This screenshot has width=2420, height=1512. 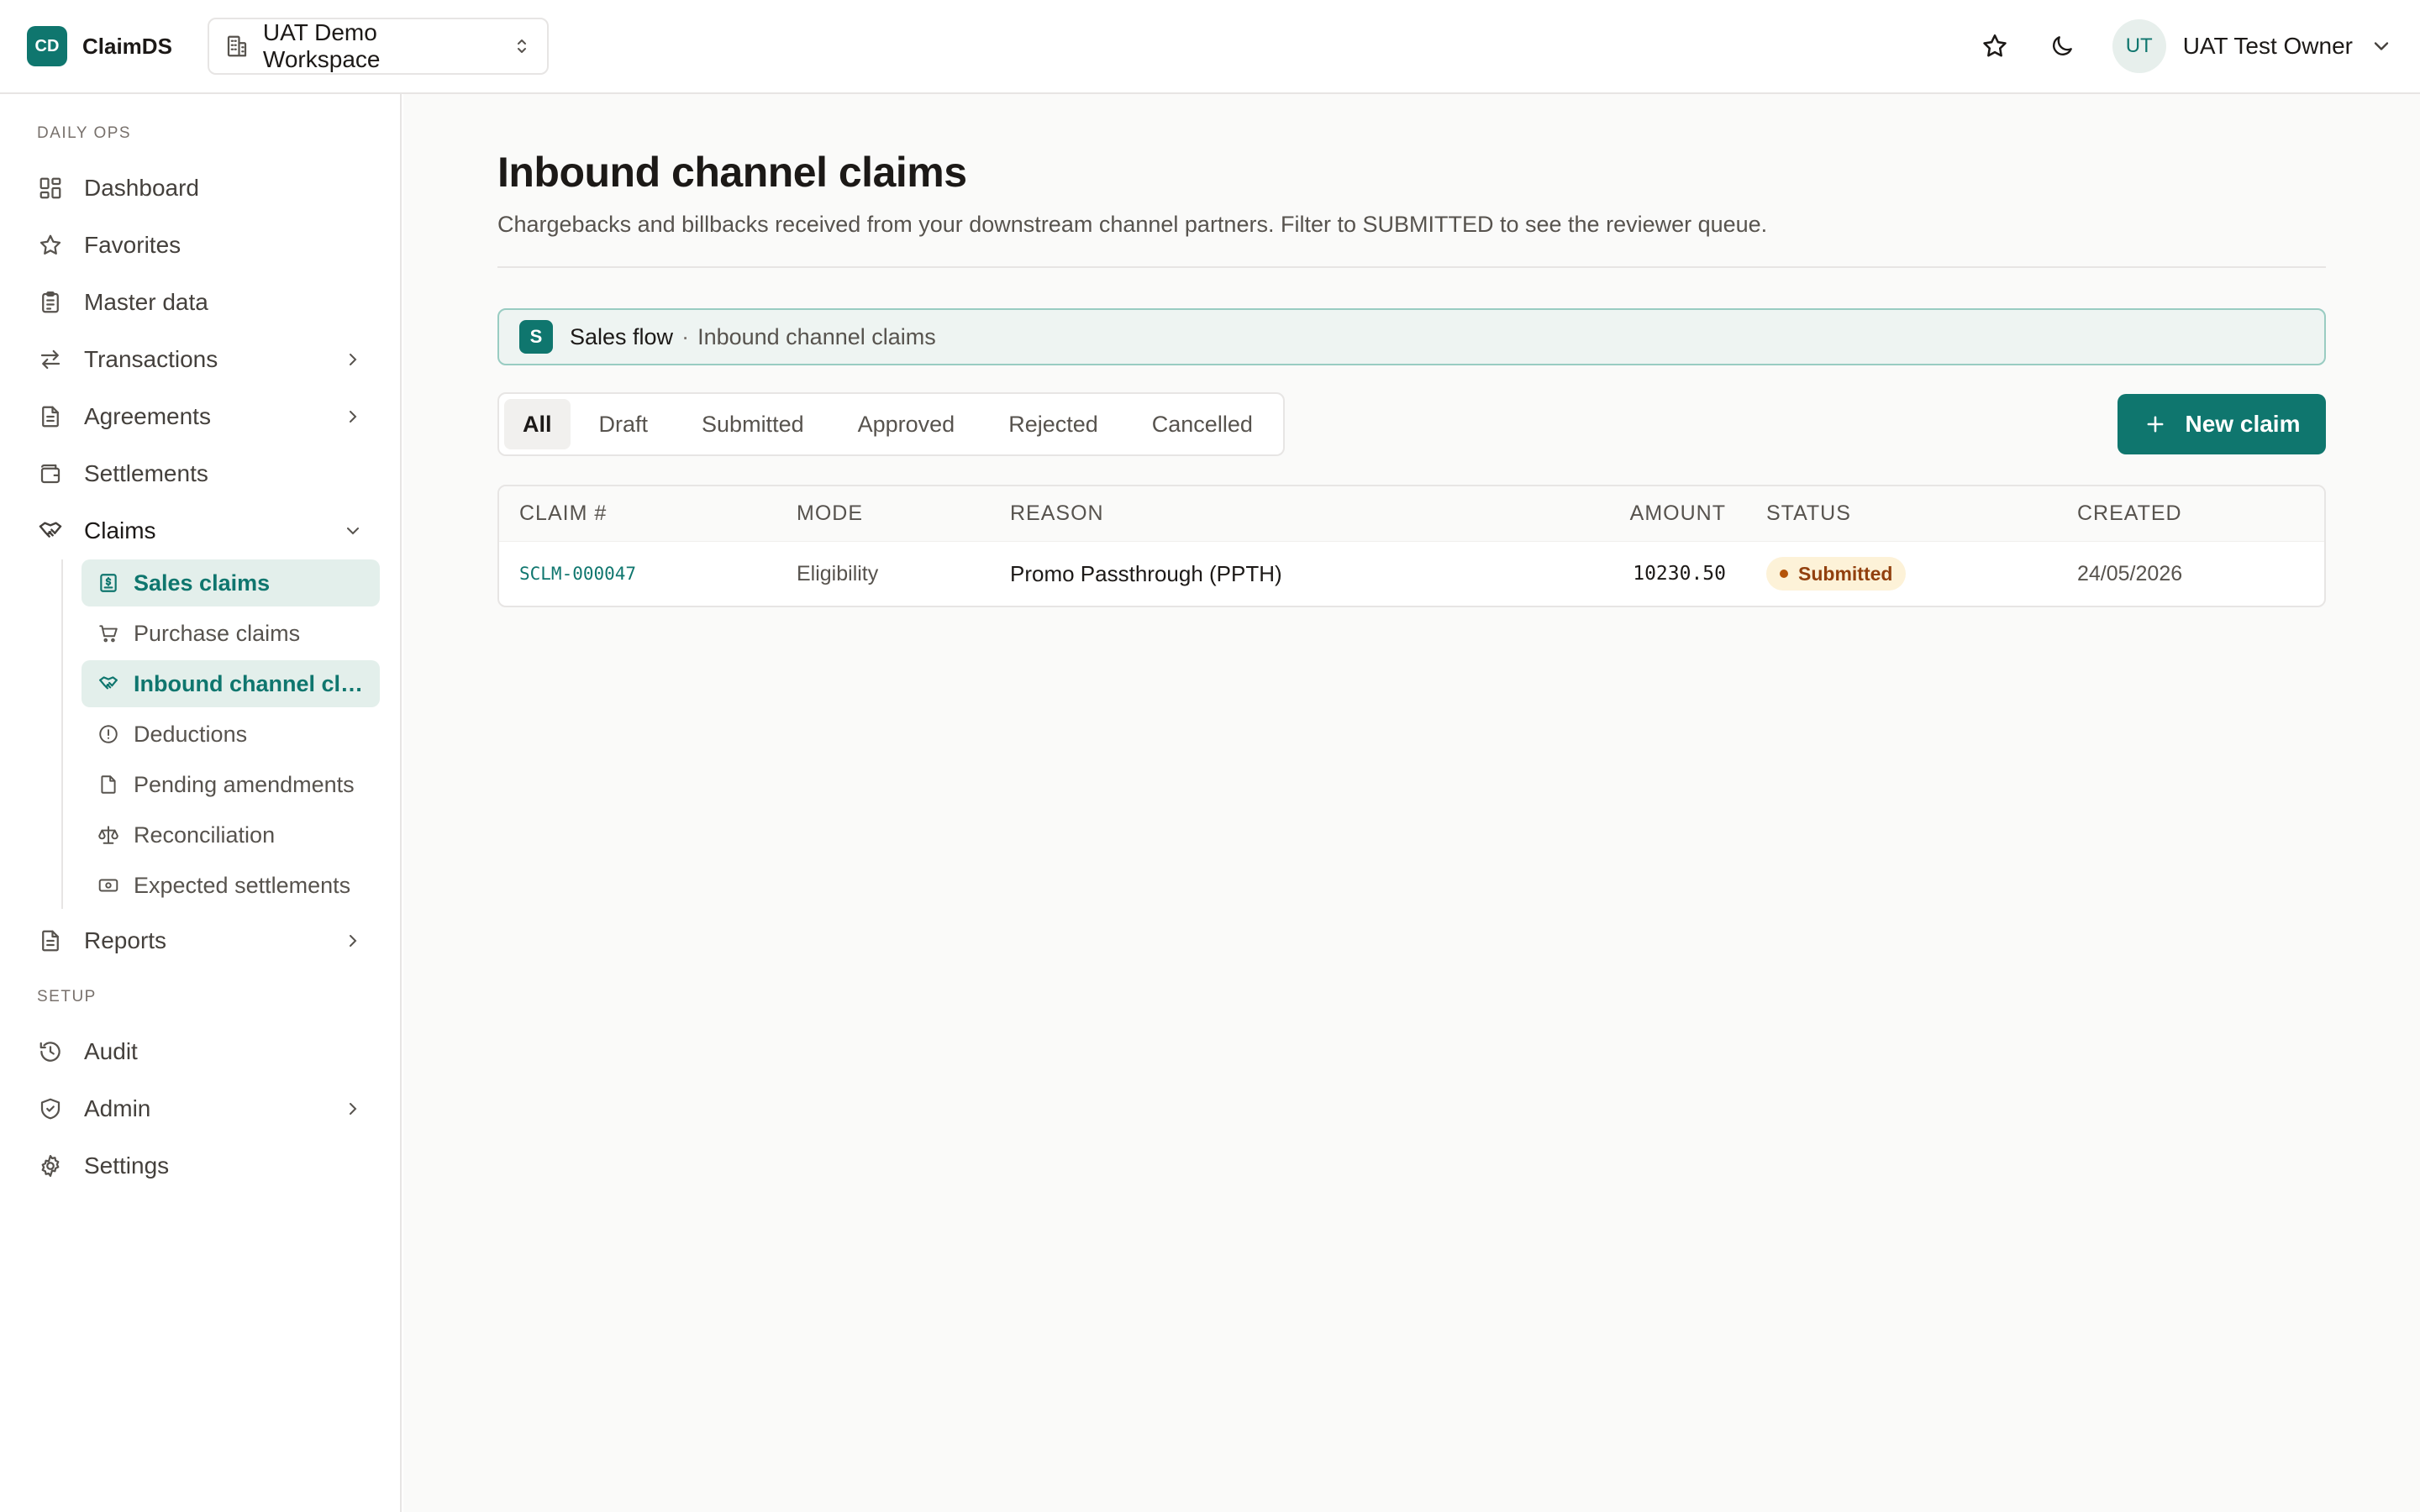 I want to click on sidebar-item-favorites: Favorites, so click(x=200, y=245).